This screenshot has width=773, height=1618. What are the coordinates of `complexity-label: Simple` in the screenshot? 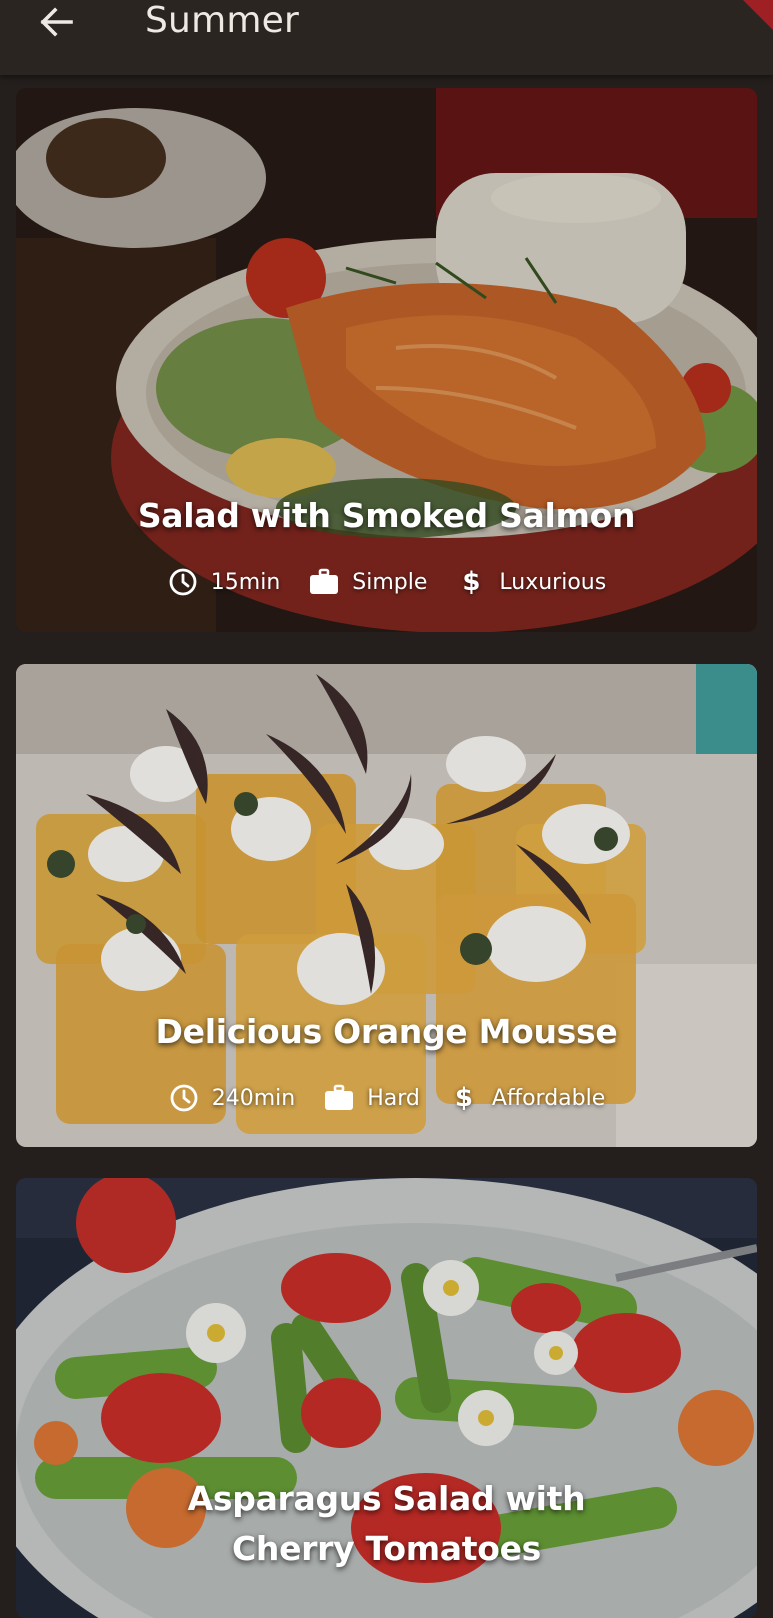 It's located at (390, 582).